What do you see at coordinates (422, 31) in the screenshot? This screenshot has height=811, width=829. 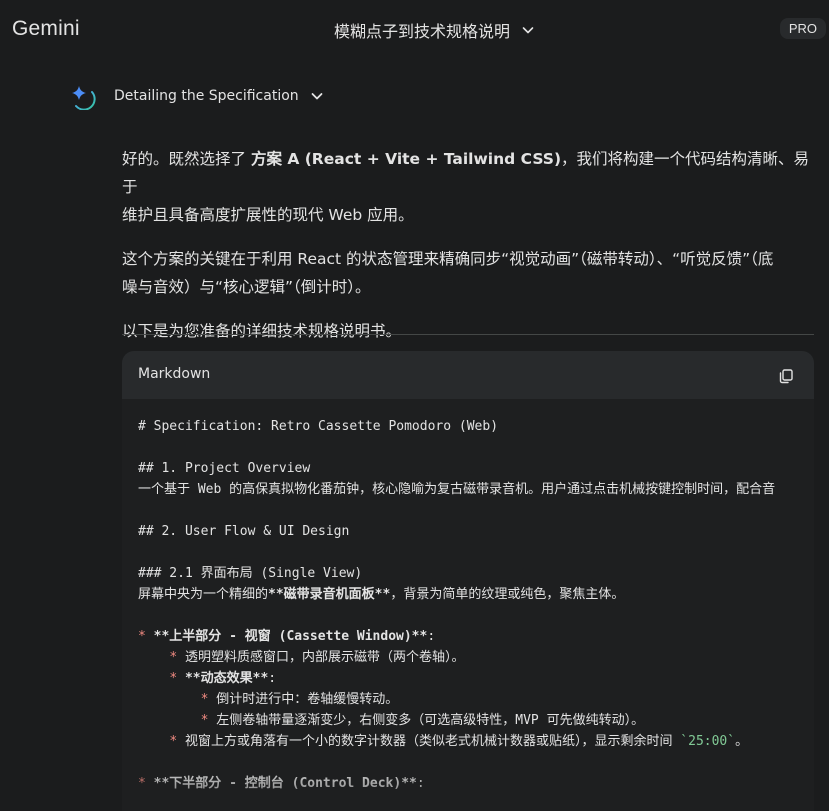 I see `conversation-title: 模糊点子到技术规格说明` at bounding box center [422, 31].